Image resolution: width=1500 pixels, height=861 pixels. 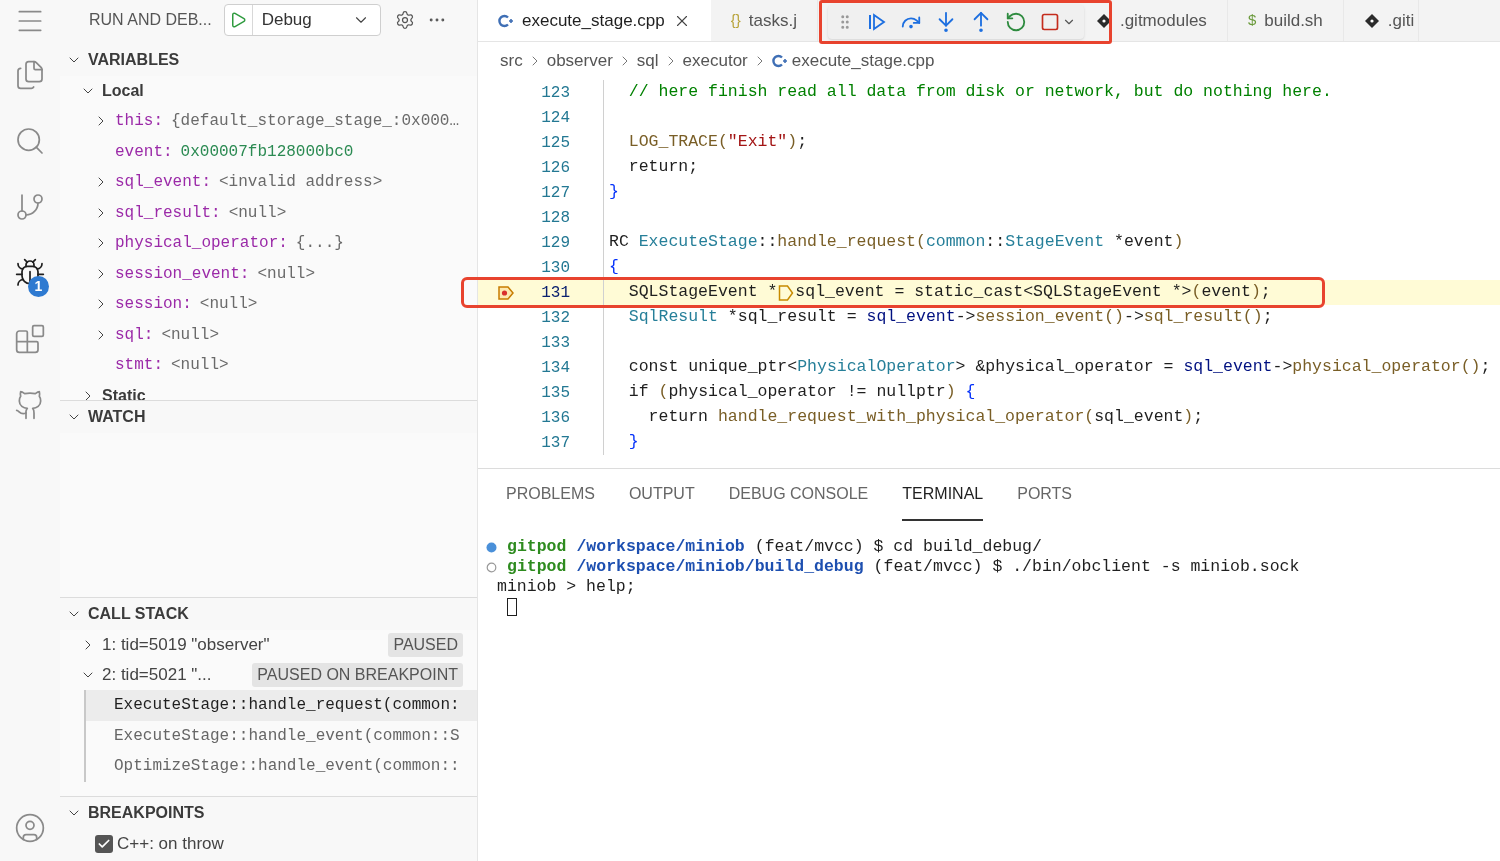 I want to click on breadcrumb-item: observer, so click(x=579, y=61).